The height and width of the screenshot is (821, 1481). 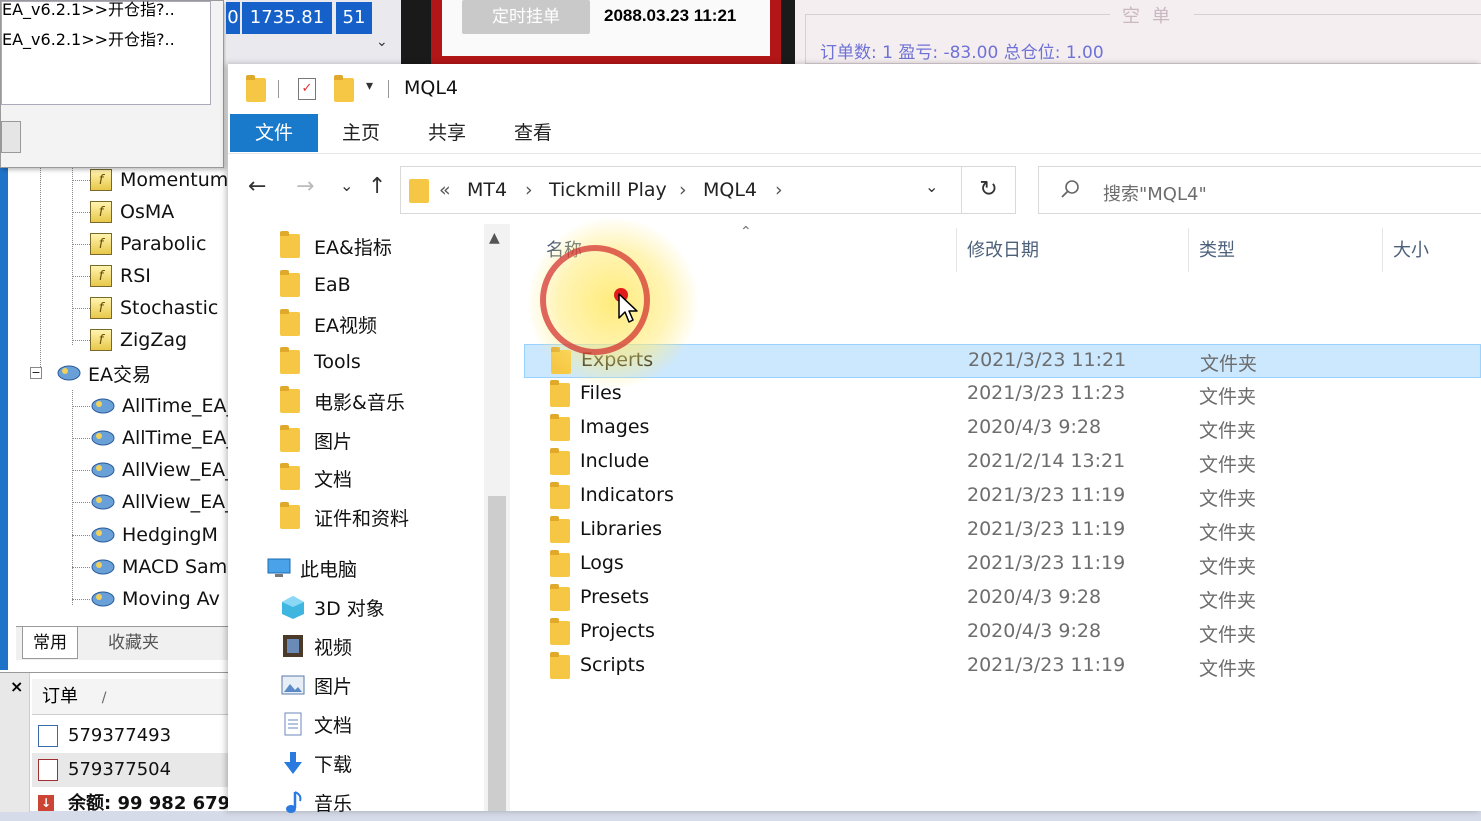 What do you see at coordinates (305, 186) in the screenshot?
I see `forward-icon: →` at bounding box center [305, 186].